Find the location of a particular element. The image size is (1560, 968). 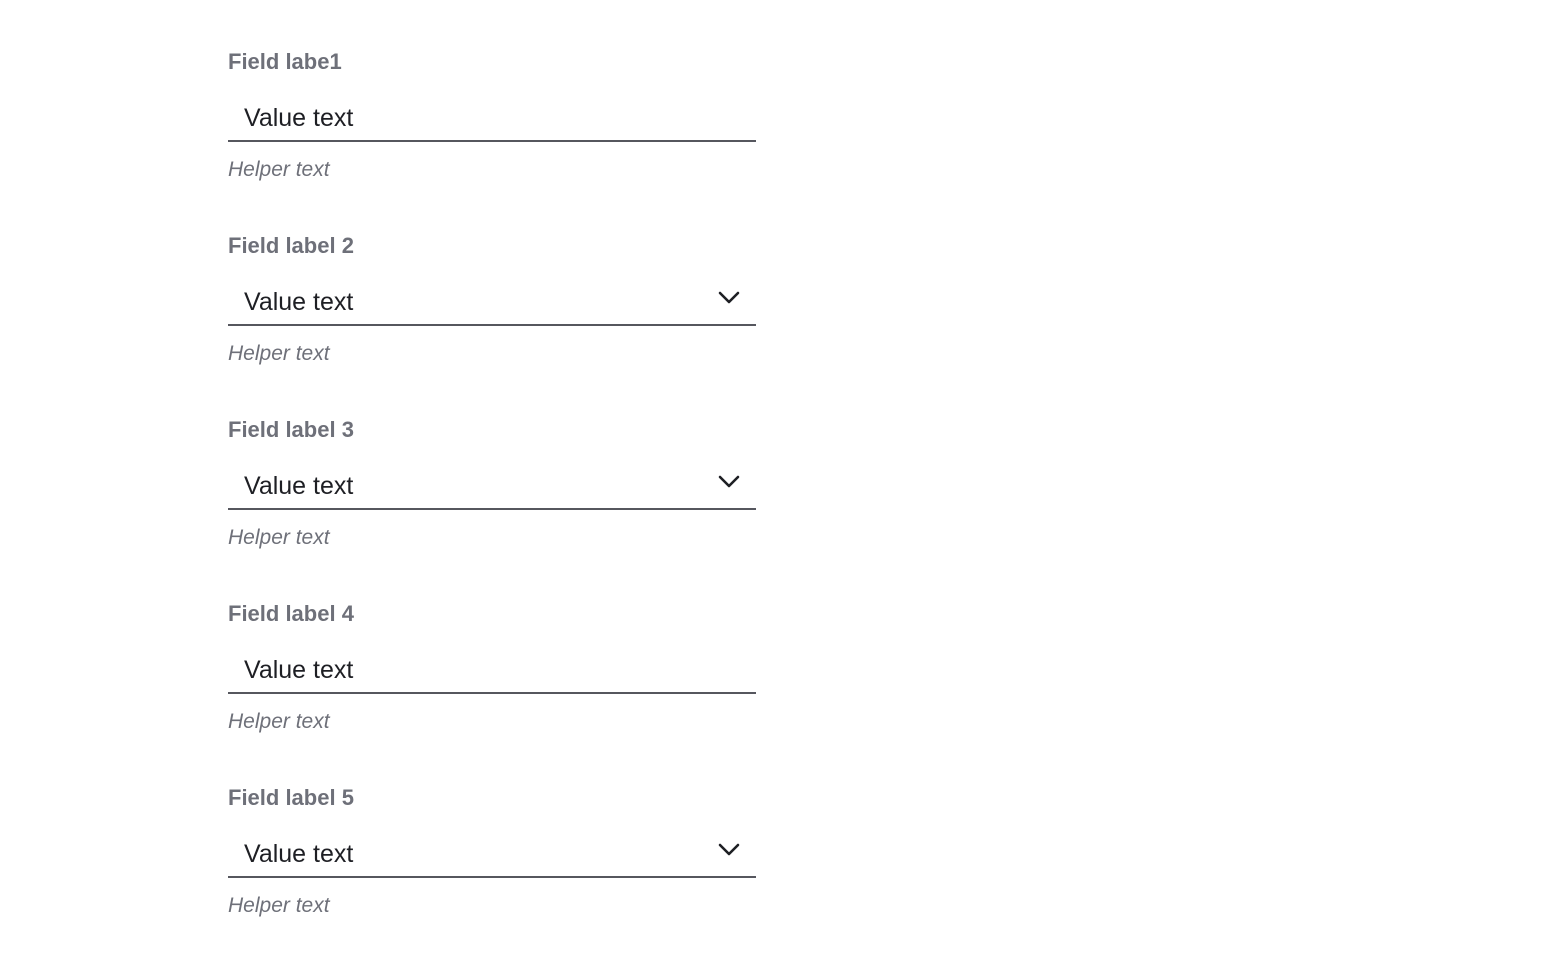

field-5: Field label 5 Value text Helper text is located at coordinates (492, 876).